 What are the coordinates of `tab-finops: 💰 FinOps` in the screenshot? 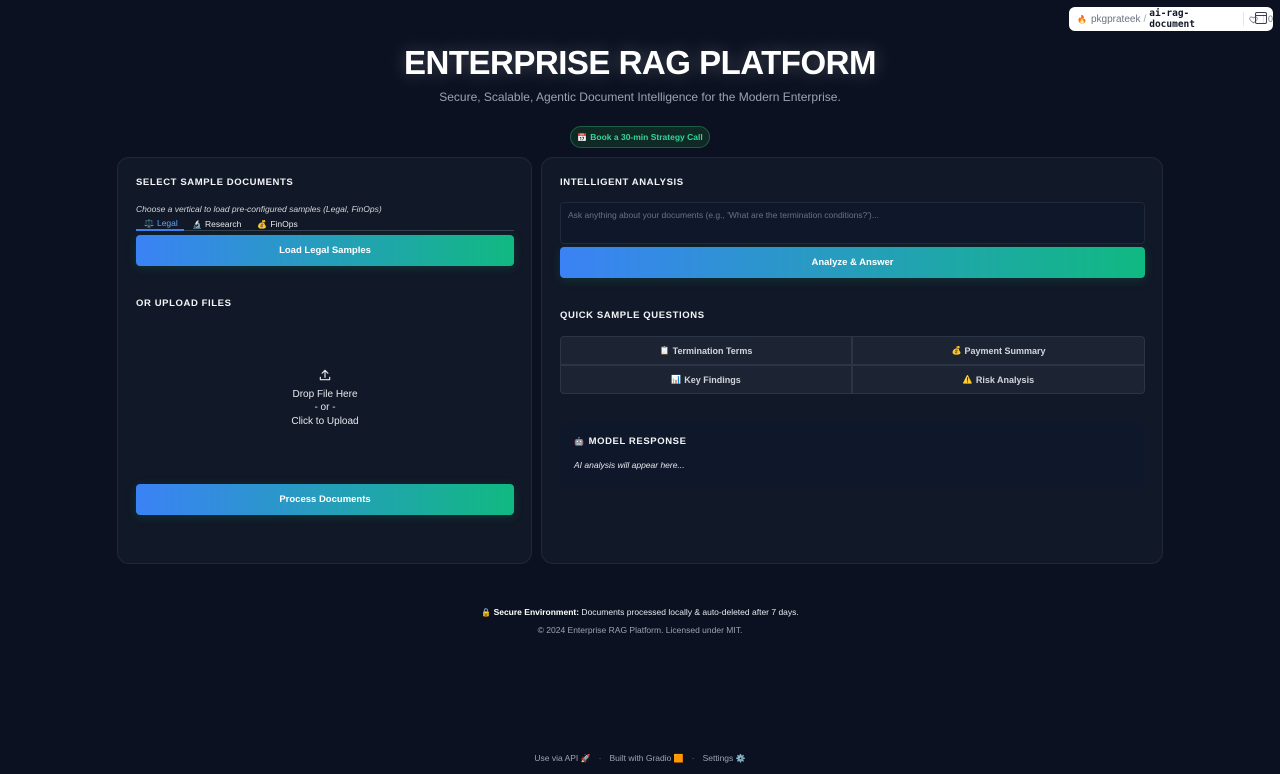 It's located at (277, 223).